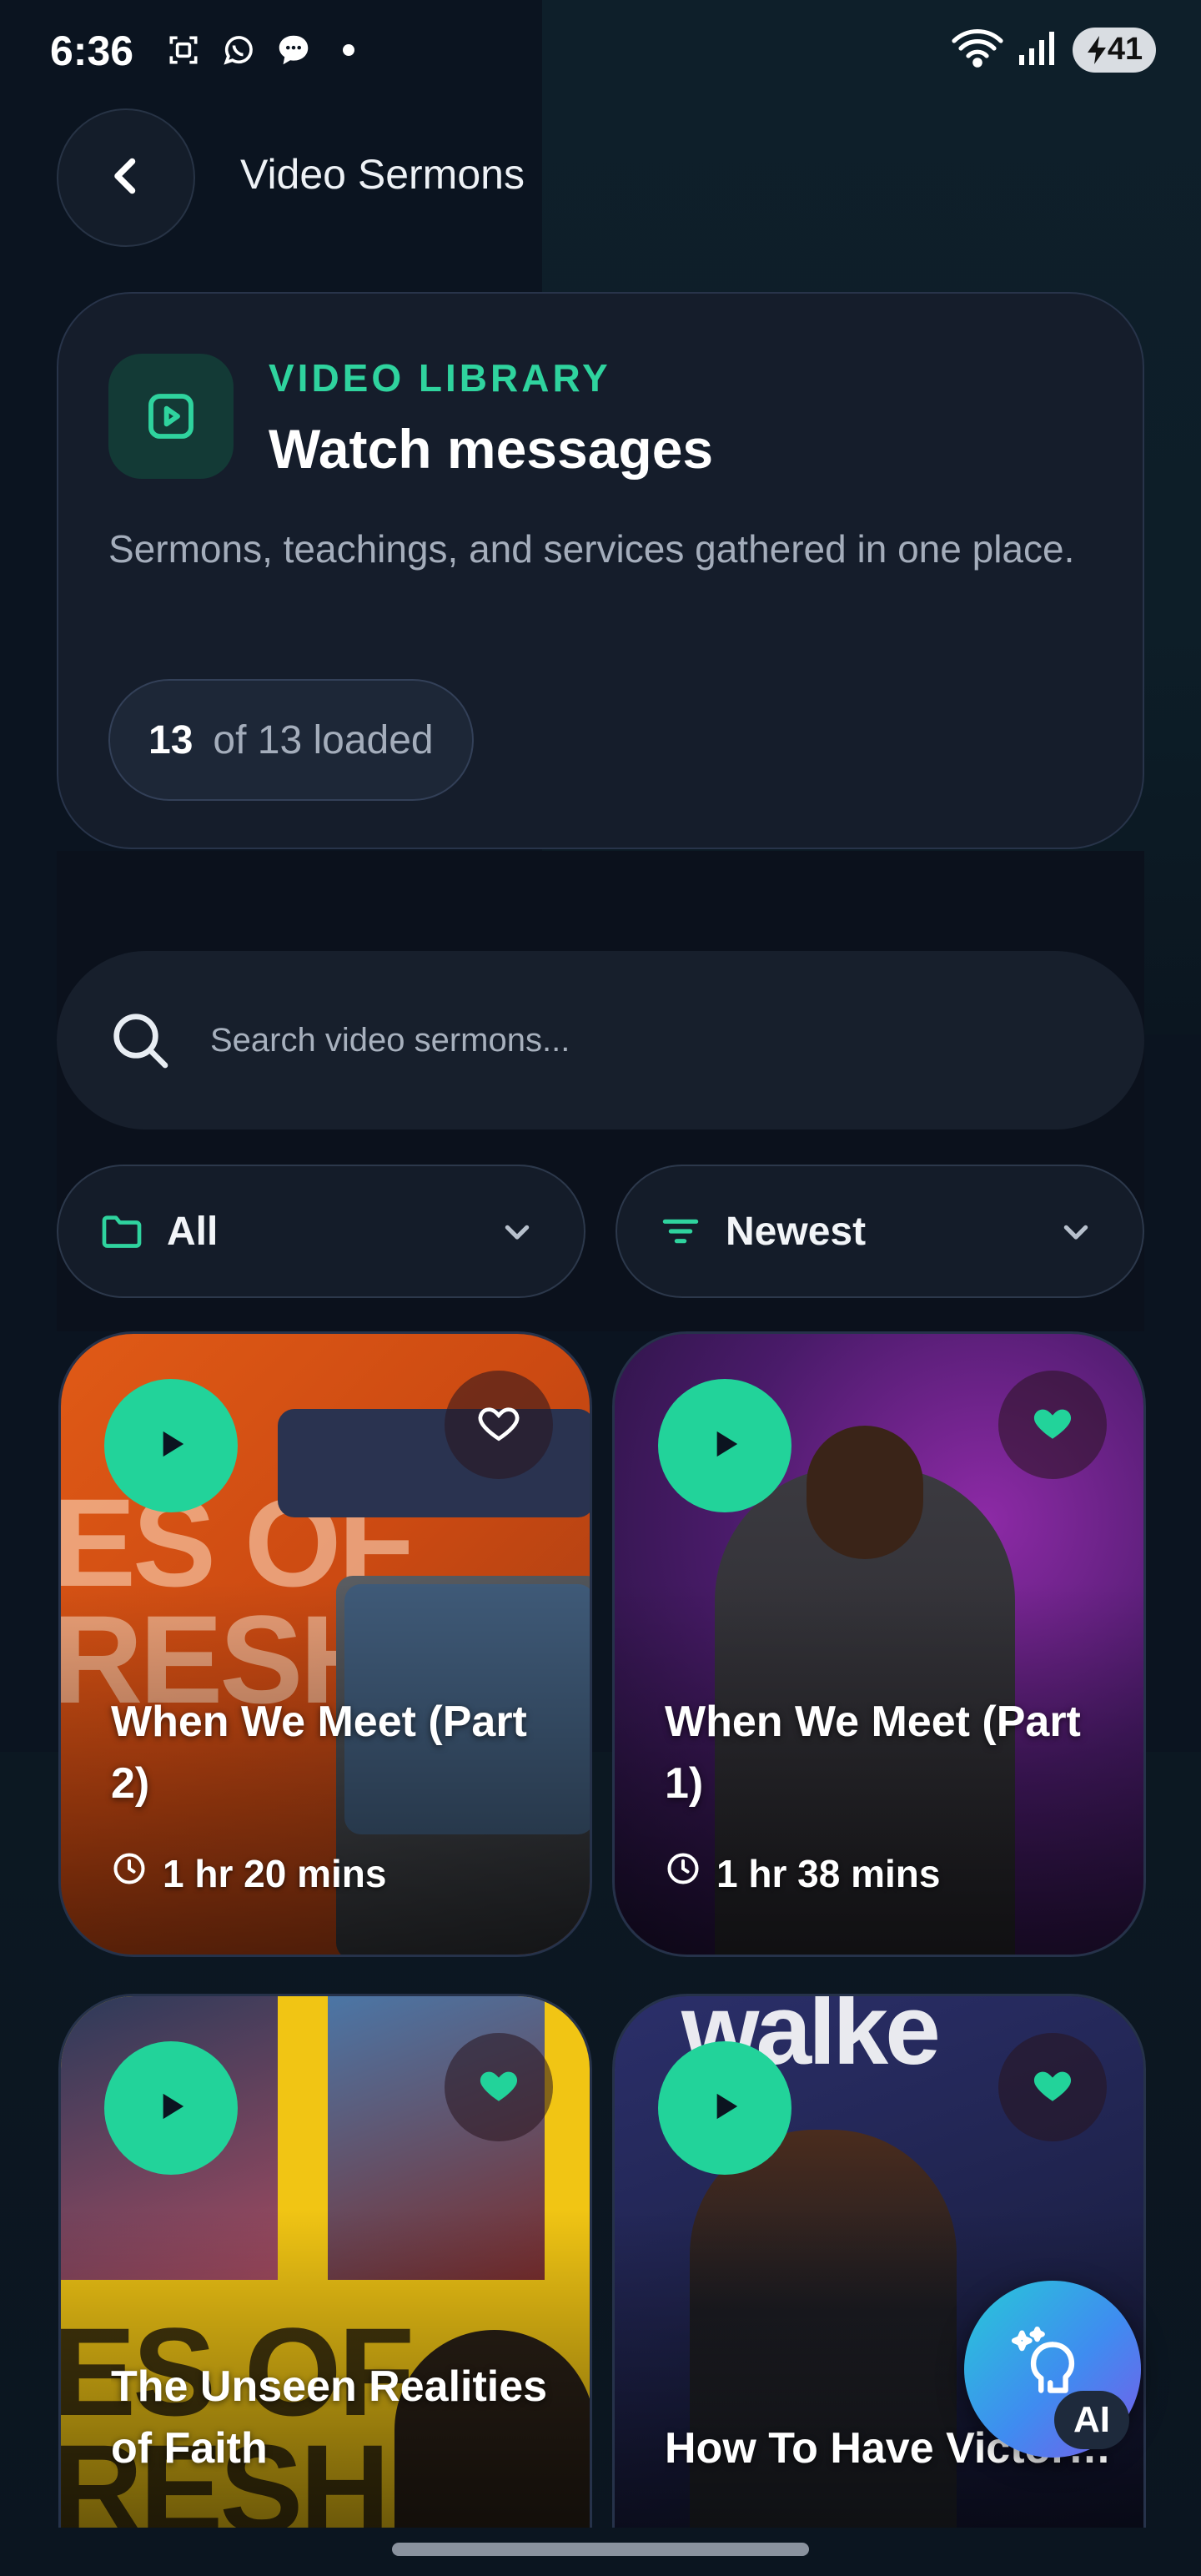 The height and width of the screenshot is (2576, 1201). Describe the element at coordinates (266, 50) in the screenshot. I see `notification-icons` at that location.